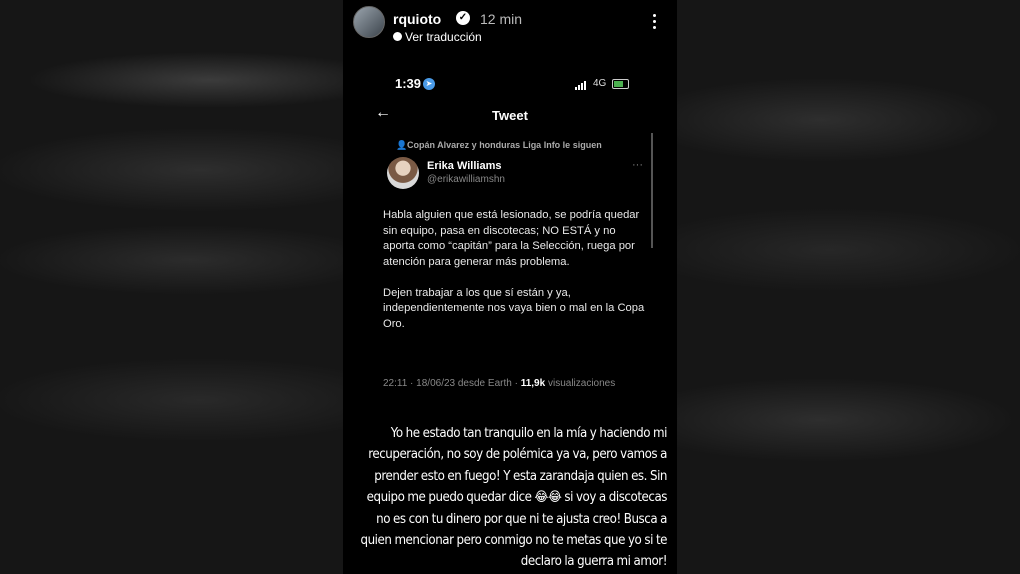  Describe the element at coordinates (429, 84) in the screenshot. I see `location-icon: ➤` at that location.